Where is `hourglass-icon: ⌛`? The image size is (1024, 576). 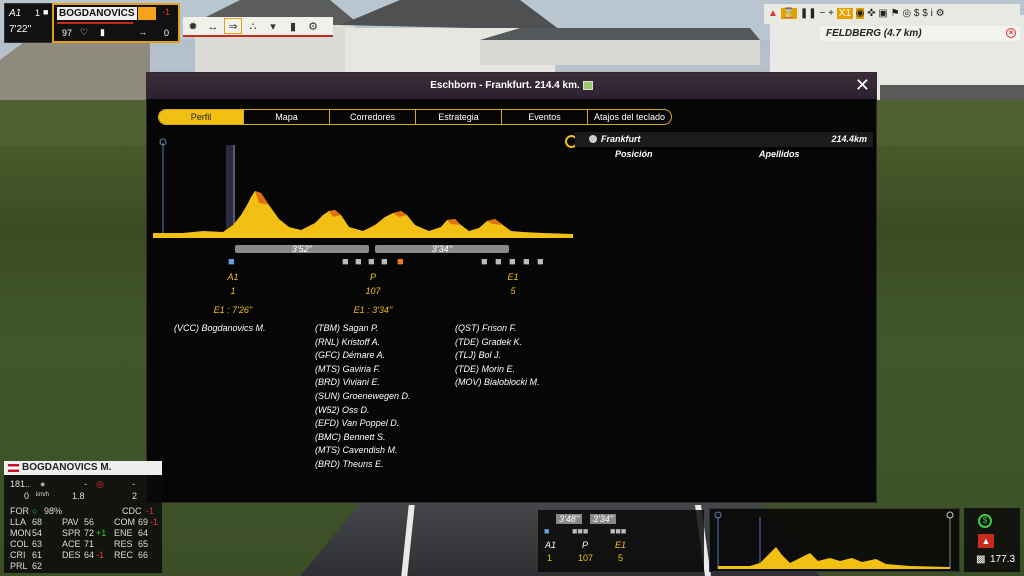
hourglass-icon: ⌛ is located at coordinates (789, 13).